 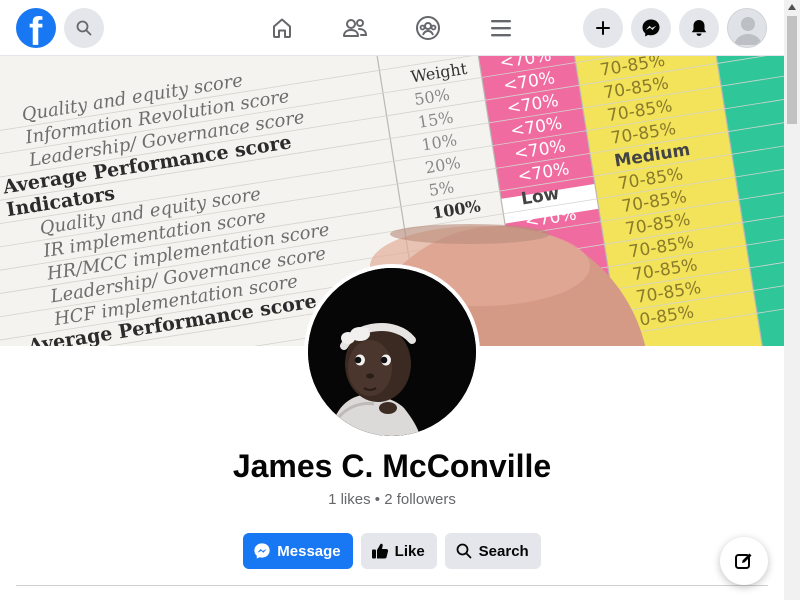 I want to click on facebook-logo: f, so click(x=36, y=28).